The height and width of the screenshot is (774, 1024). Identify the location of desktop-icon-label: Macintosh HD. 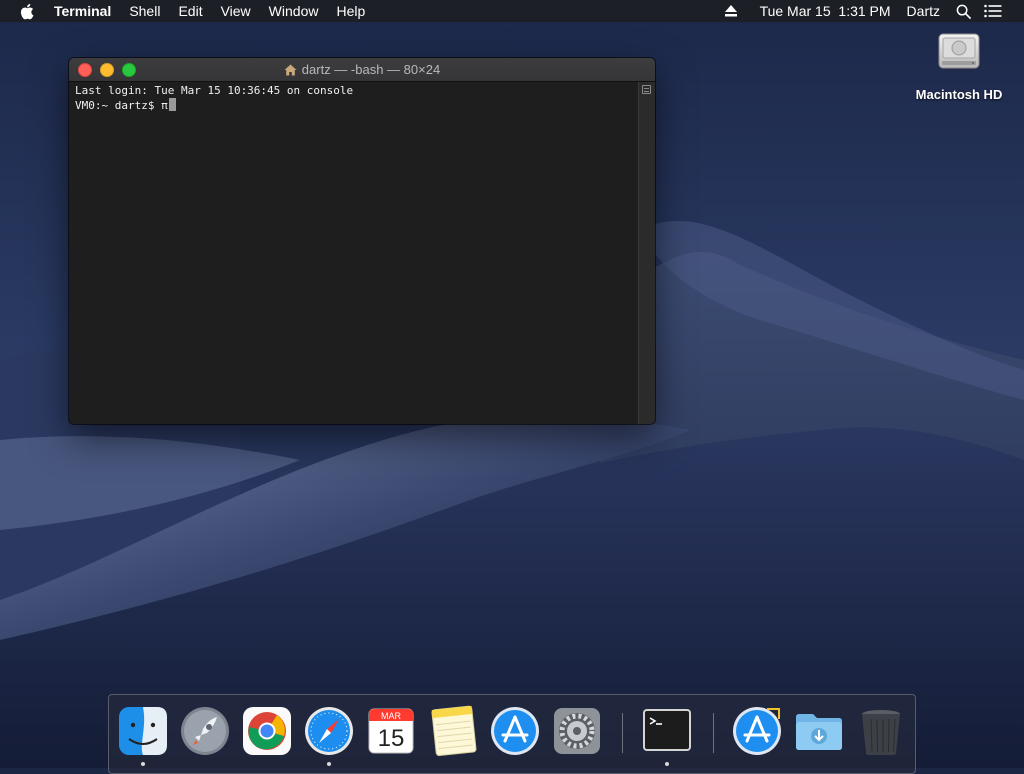
(959, 94).